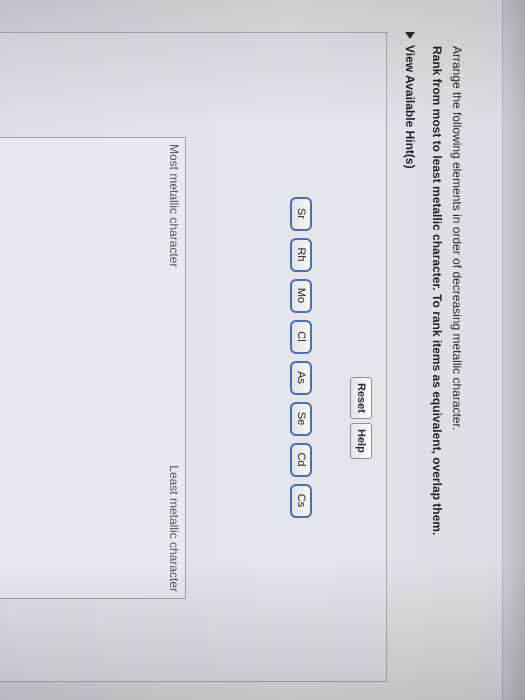  What do you see at coordinates (301, 213) in the screenshot?
I see `element-tile-sr: Sr` at bounding box center [301, 213].